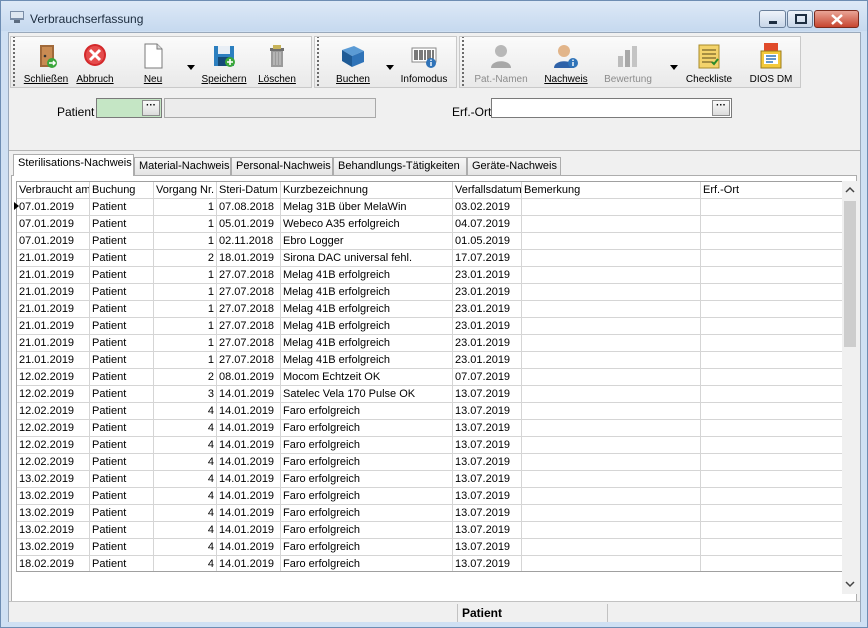  What do you see at coordinates (772, 19) in the screenshot?
I see `minimize-button` at bounding box center [772, 19].